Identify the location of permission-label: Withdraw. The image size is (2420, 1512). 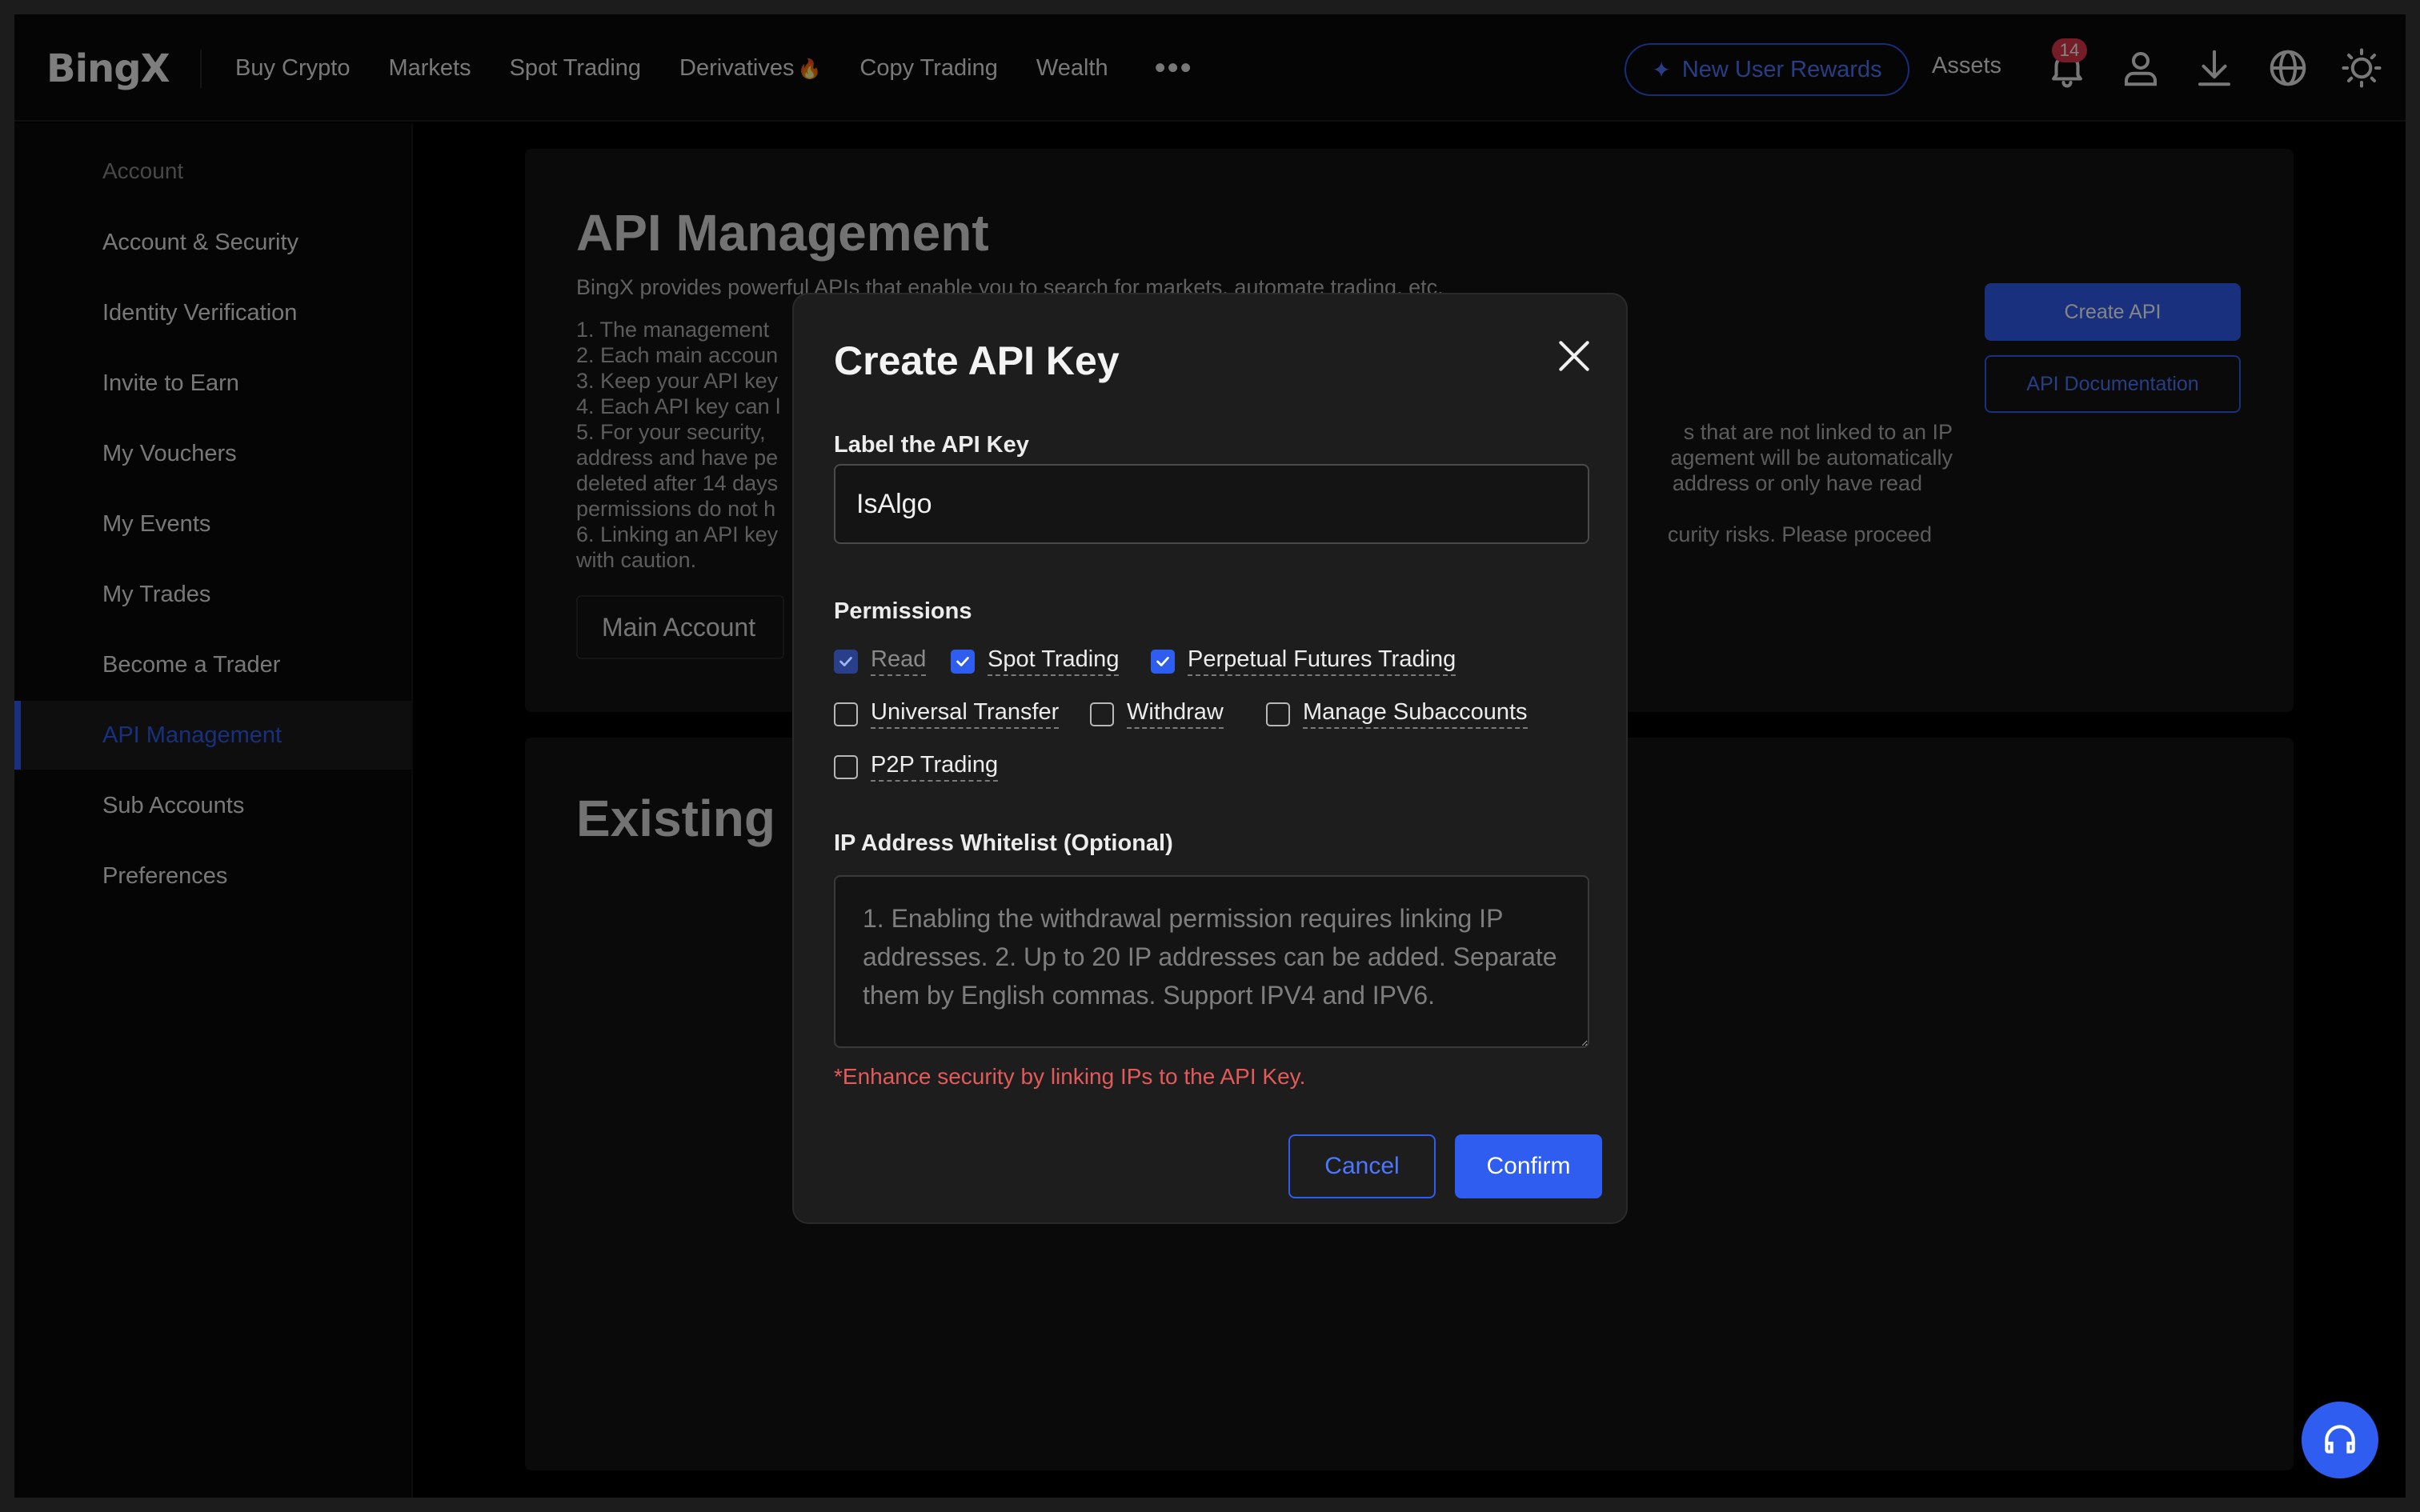
(1175, 714).